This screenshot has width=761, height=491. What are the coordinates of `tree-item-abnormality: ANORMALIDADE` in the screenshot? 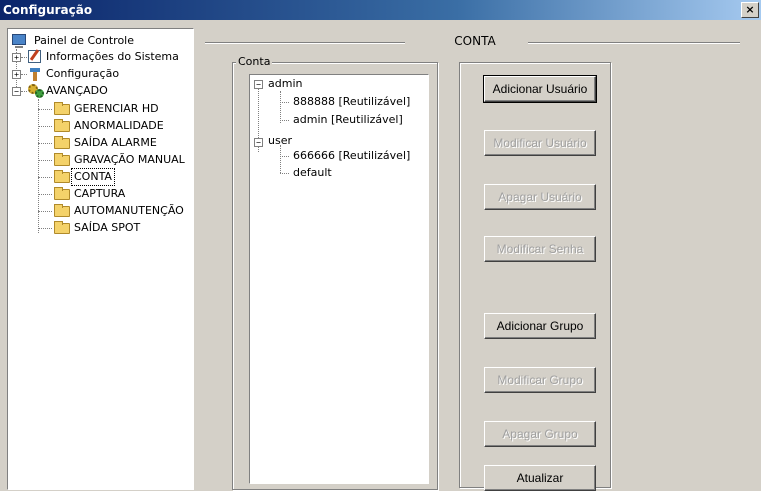 It's located at (115, 126).